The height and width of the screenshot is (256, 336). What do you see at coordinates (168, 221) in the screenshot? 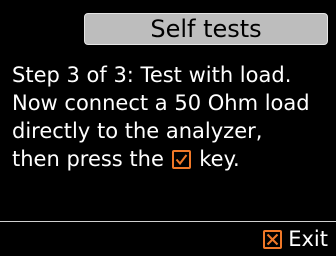
I see `footer-divider` at bounding box center [168, 221].